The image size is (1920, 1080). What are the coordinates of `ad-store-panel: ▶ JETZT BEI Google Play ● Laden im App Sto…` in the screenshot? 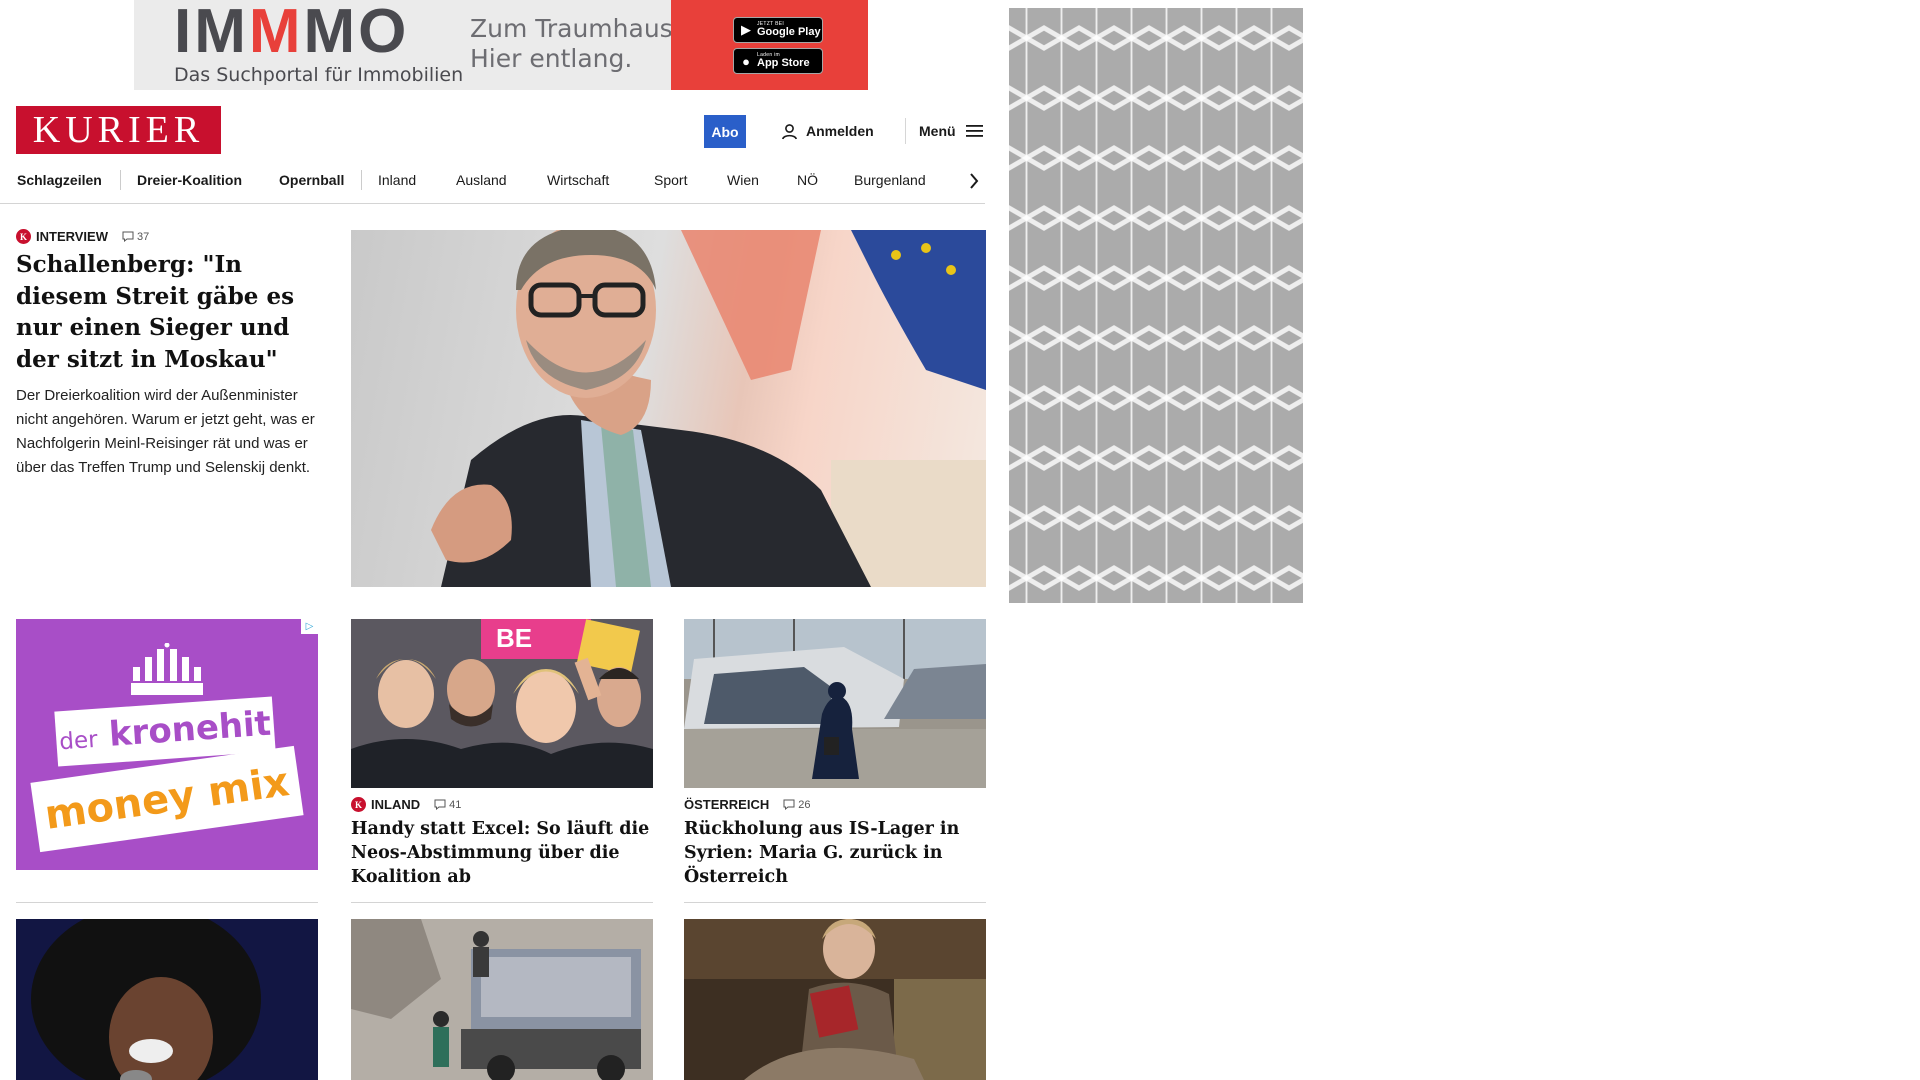 It's located at (769, 45).